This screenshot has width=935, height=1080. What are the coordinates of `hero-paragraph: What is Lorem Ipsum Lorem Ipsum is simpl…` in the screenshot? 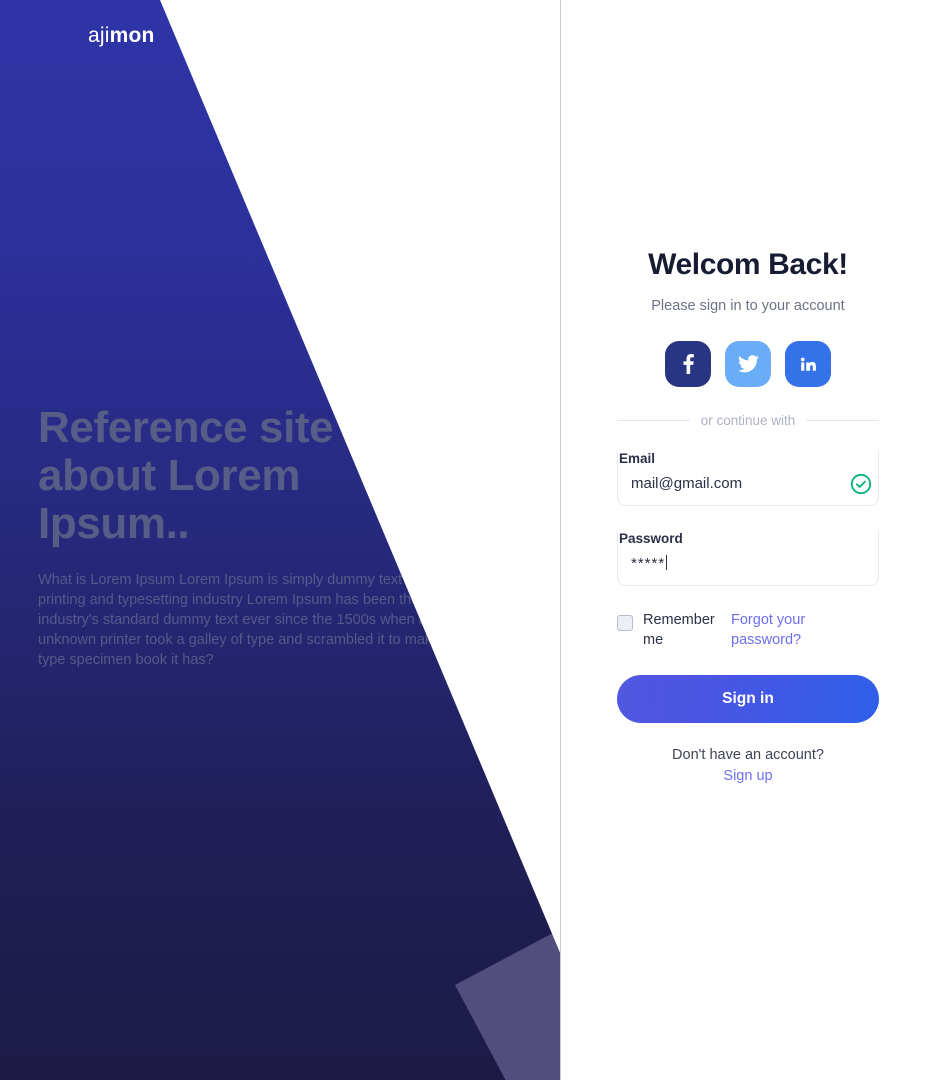 It's located at (245, 620).